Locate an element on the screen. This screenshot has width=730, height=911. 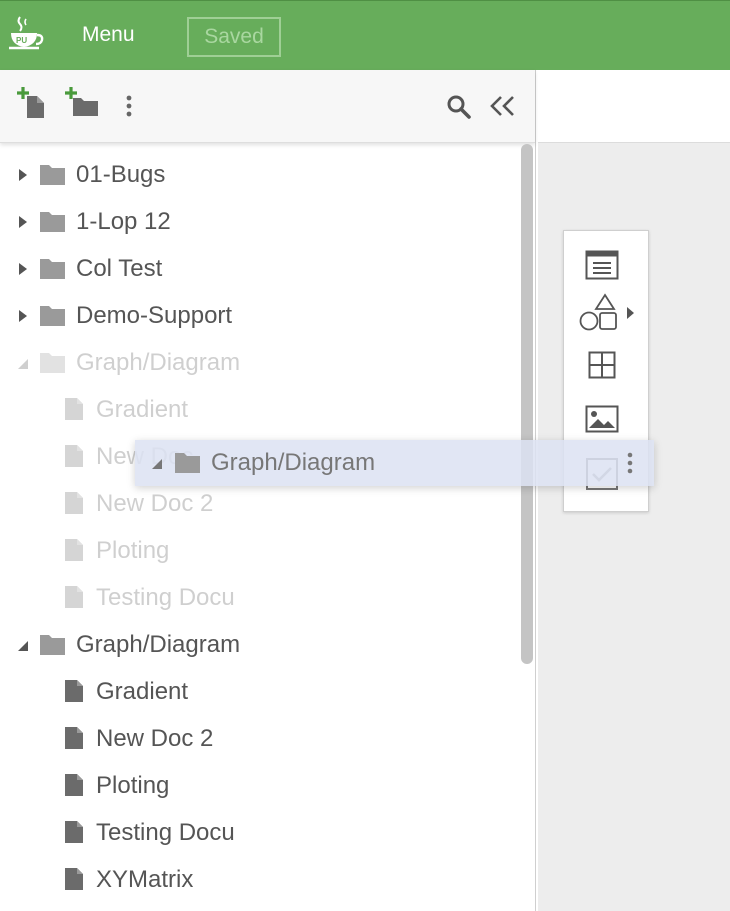
tree-item-label: Col Test is located at coordinates (119, 268).